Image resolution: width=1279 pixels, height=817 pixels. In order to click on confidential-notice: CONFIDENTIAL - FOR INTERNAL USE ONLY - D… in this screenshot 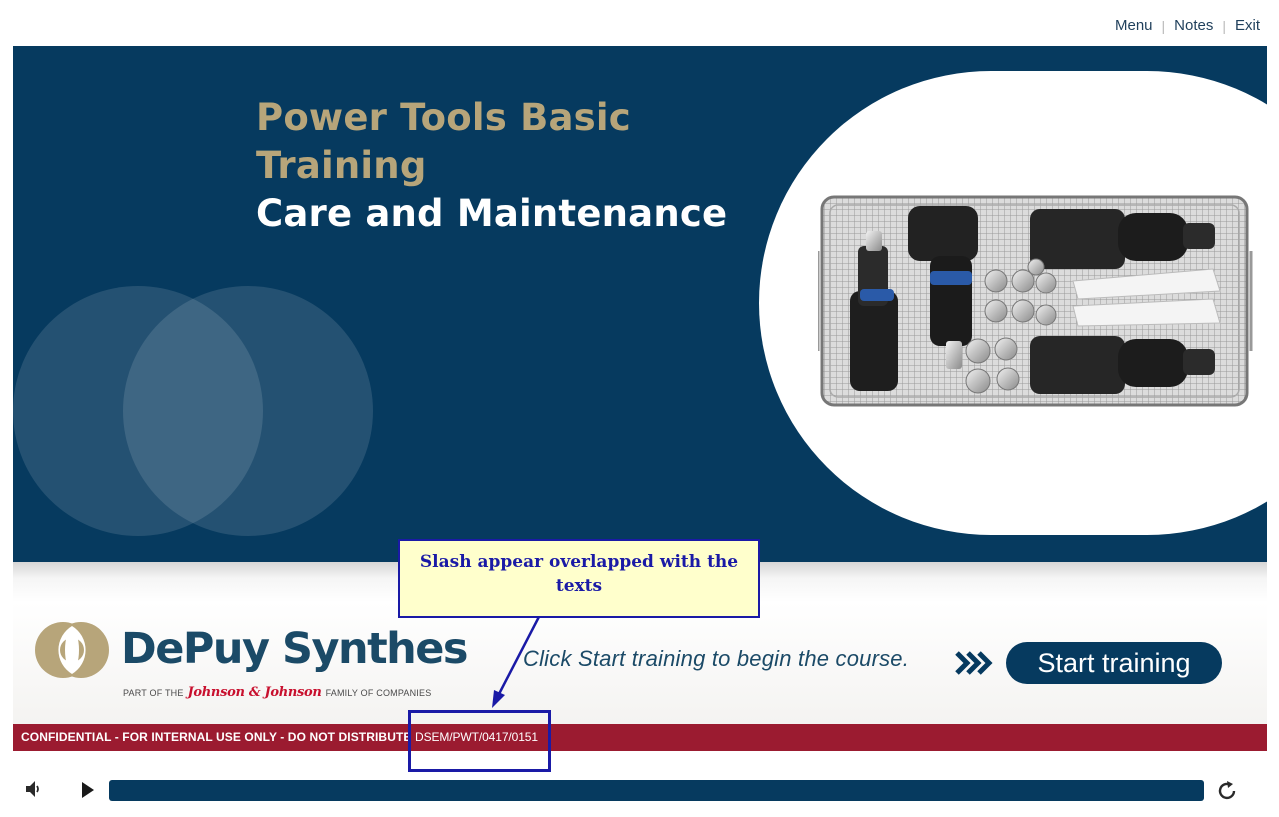, I will do `click(216, 737)`.